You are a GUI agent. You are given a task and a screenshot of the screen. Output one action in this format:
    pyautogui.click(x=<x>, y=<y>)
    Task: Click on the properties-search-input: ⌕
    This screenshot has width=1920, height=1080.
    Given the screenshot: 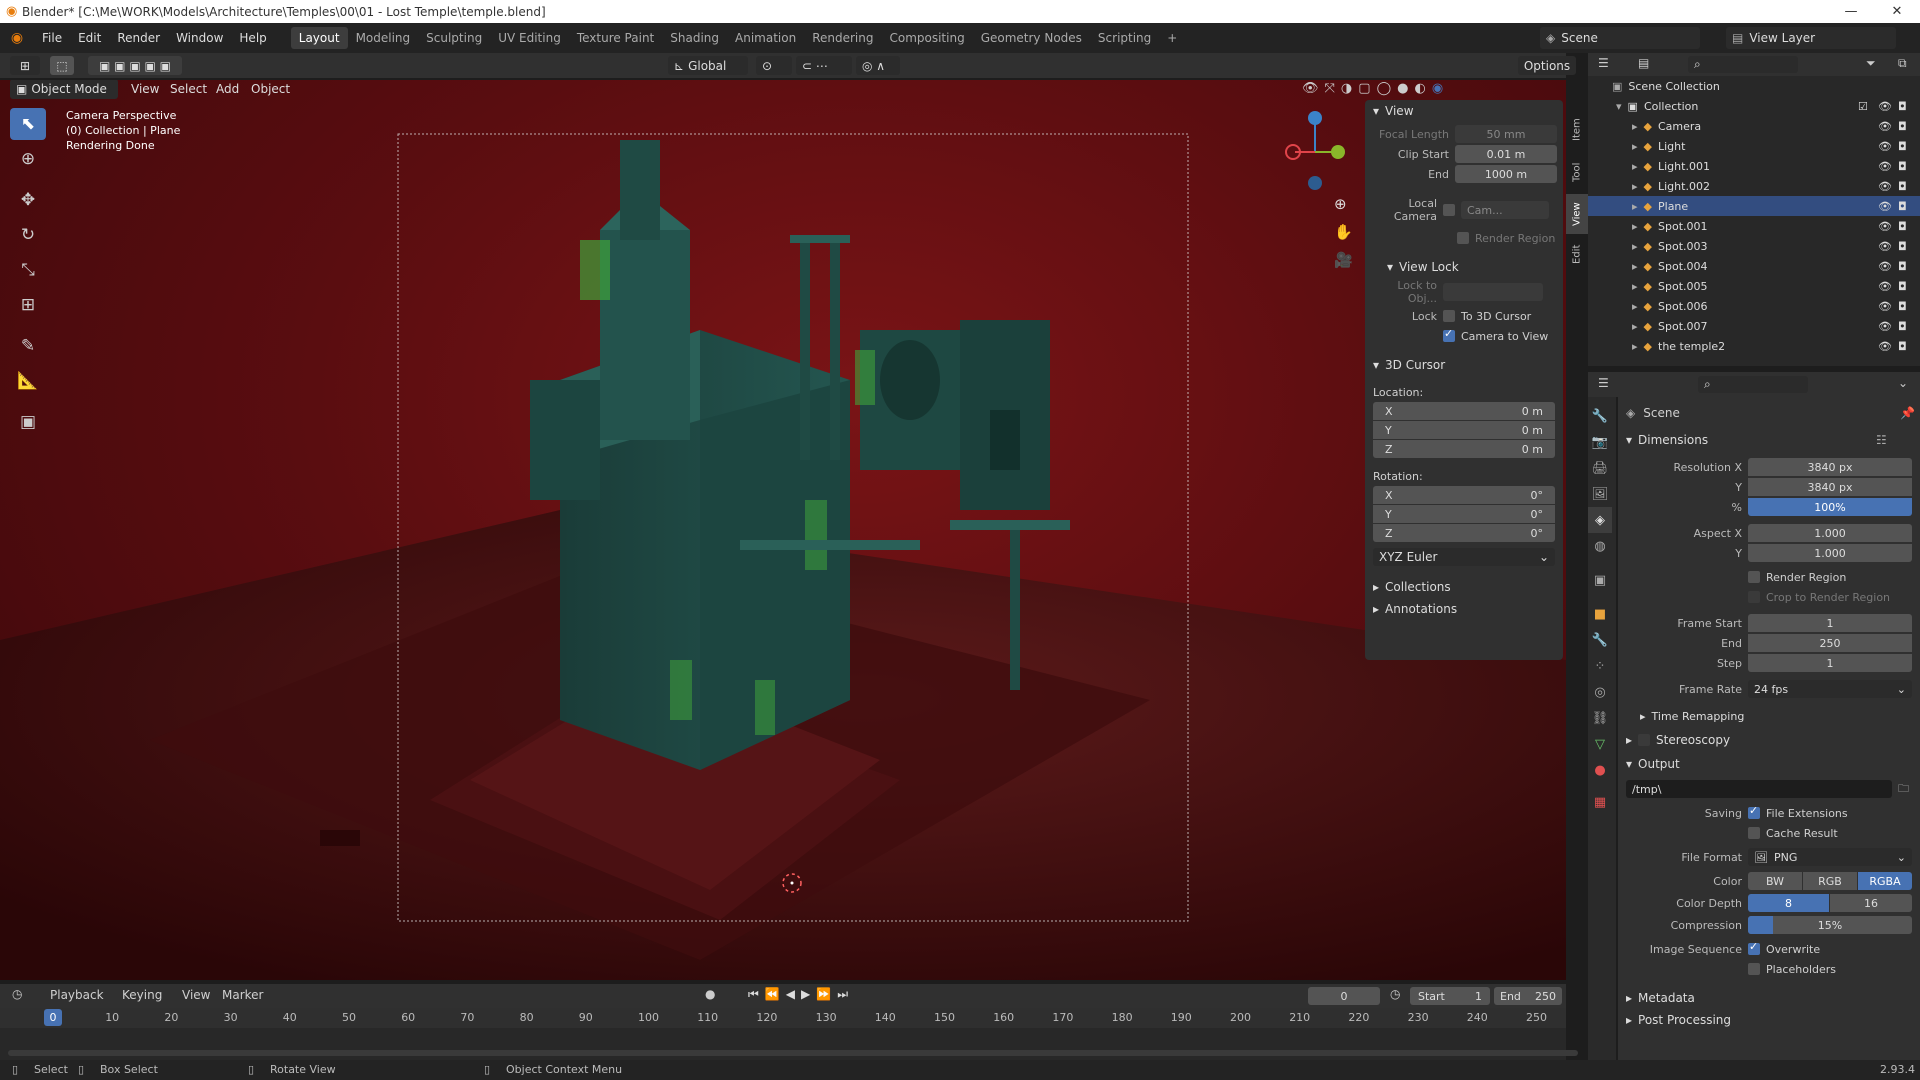 What is the action you would take?
    pyautogui.click(x=1753, y=384)
    